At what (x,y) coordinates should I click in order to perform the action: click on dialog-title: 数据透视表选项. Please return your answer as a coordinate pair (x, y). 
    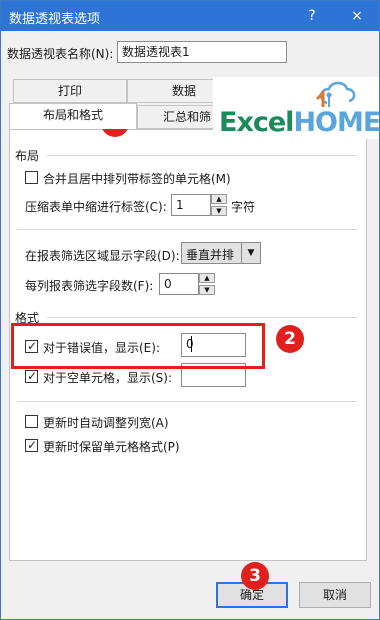
    Looking at the image, I should click on (55, 19).